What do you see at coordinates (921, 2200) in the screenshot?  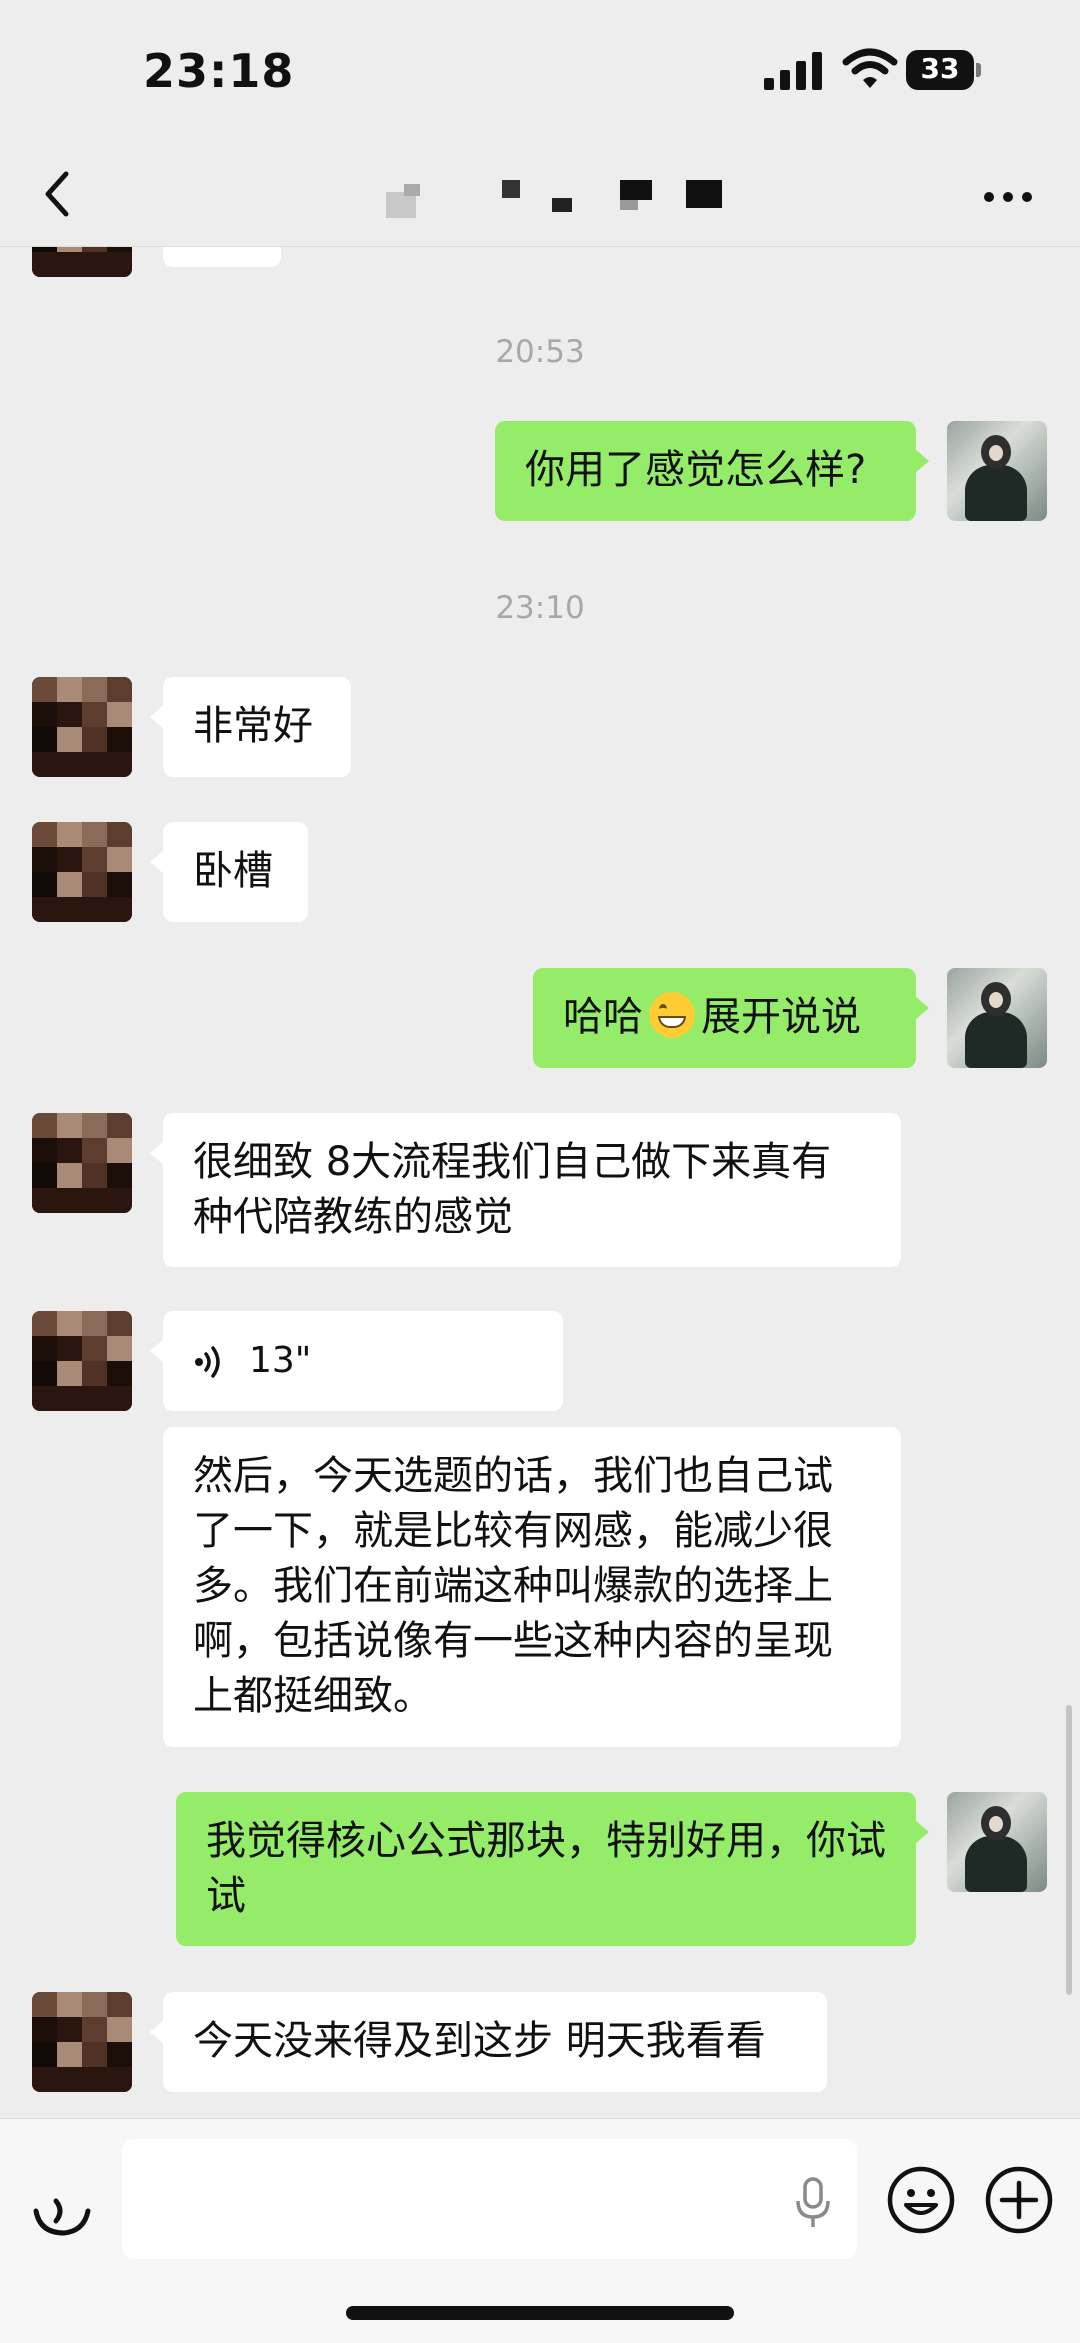 I see `emoji-icon` at bounding box center [921, 2200].